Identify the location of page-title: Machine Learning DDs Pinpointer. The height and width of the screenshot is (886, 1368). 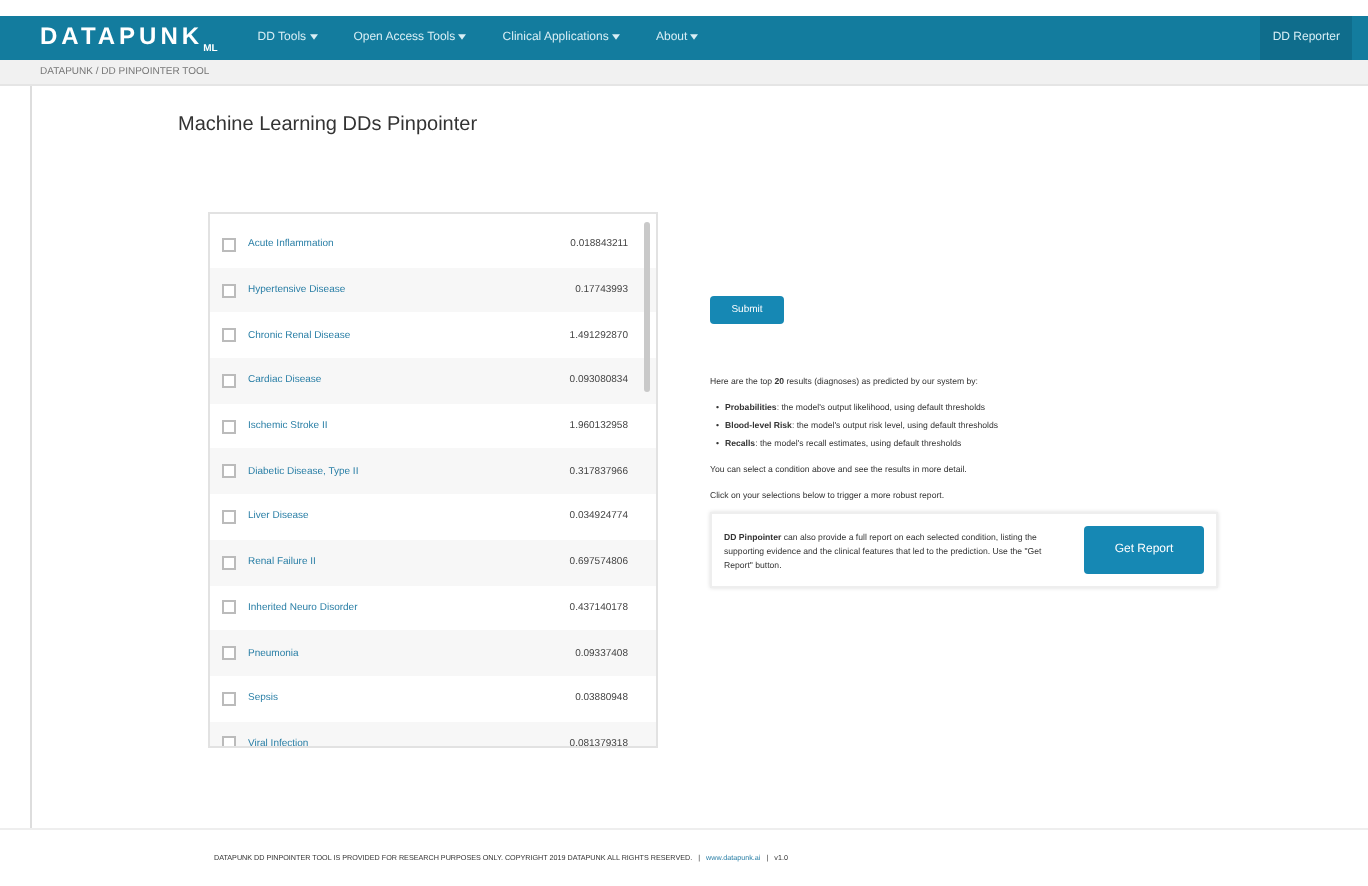
(329, 125).